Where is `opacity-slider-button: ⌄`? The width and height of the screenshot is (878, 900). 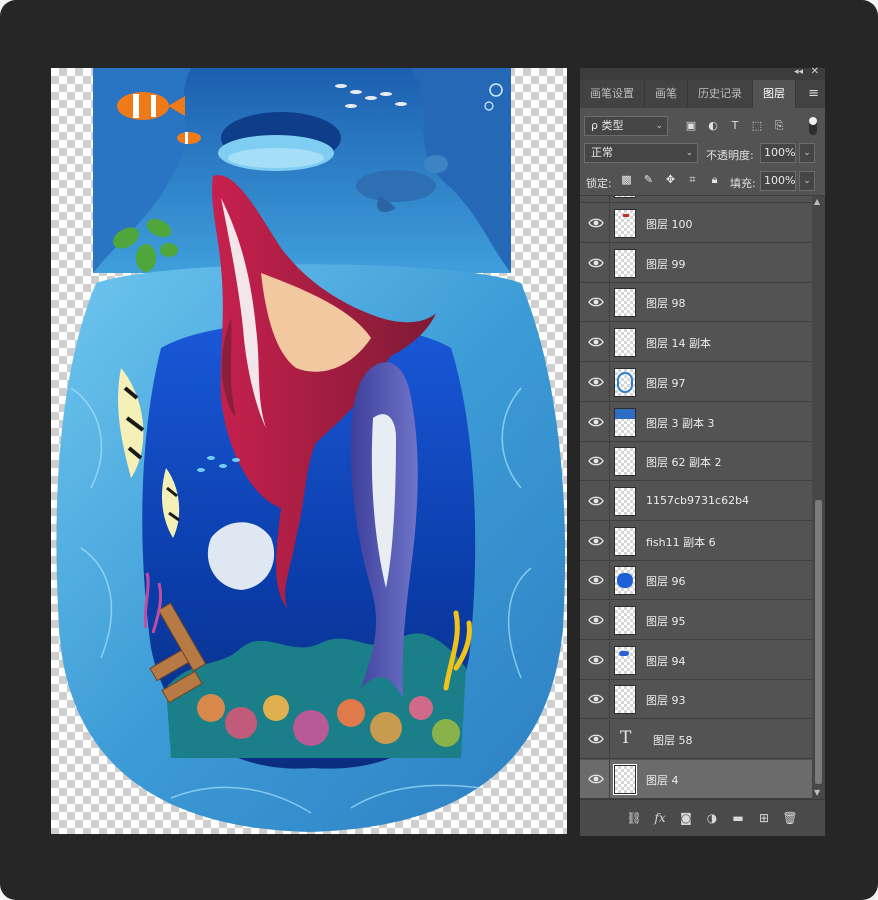 opacity-slider-button: ⌄ is located at coordinates (807, 153).